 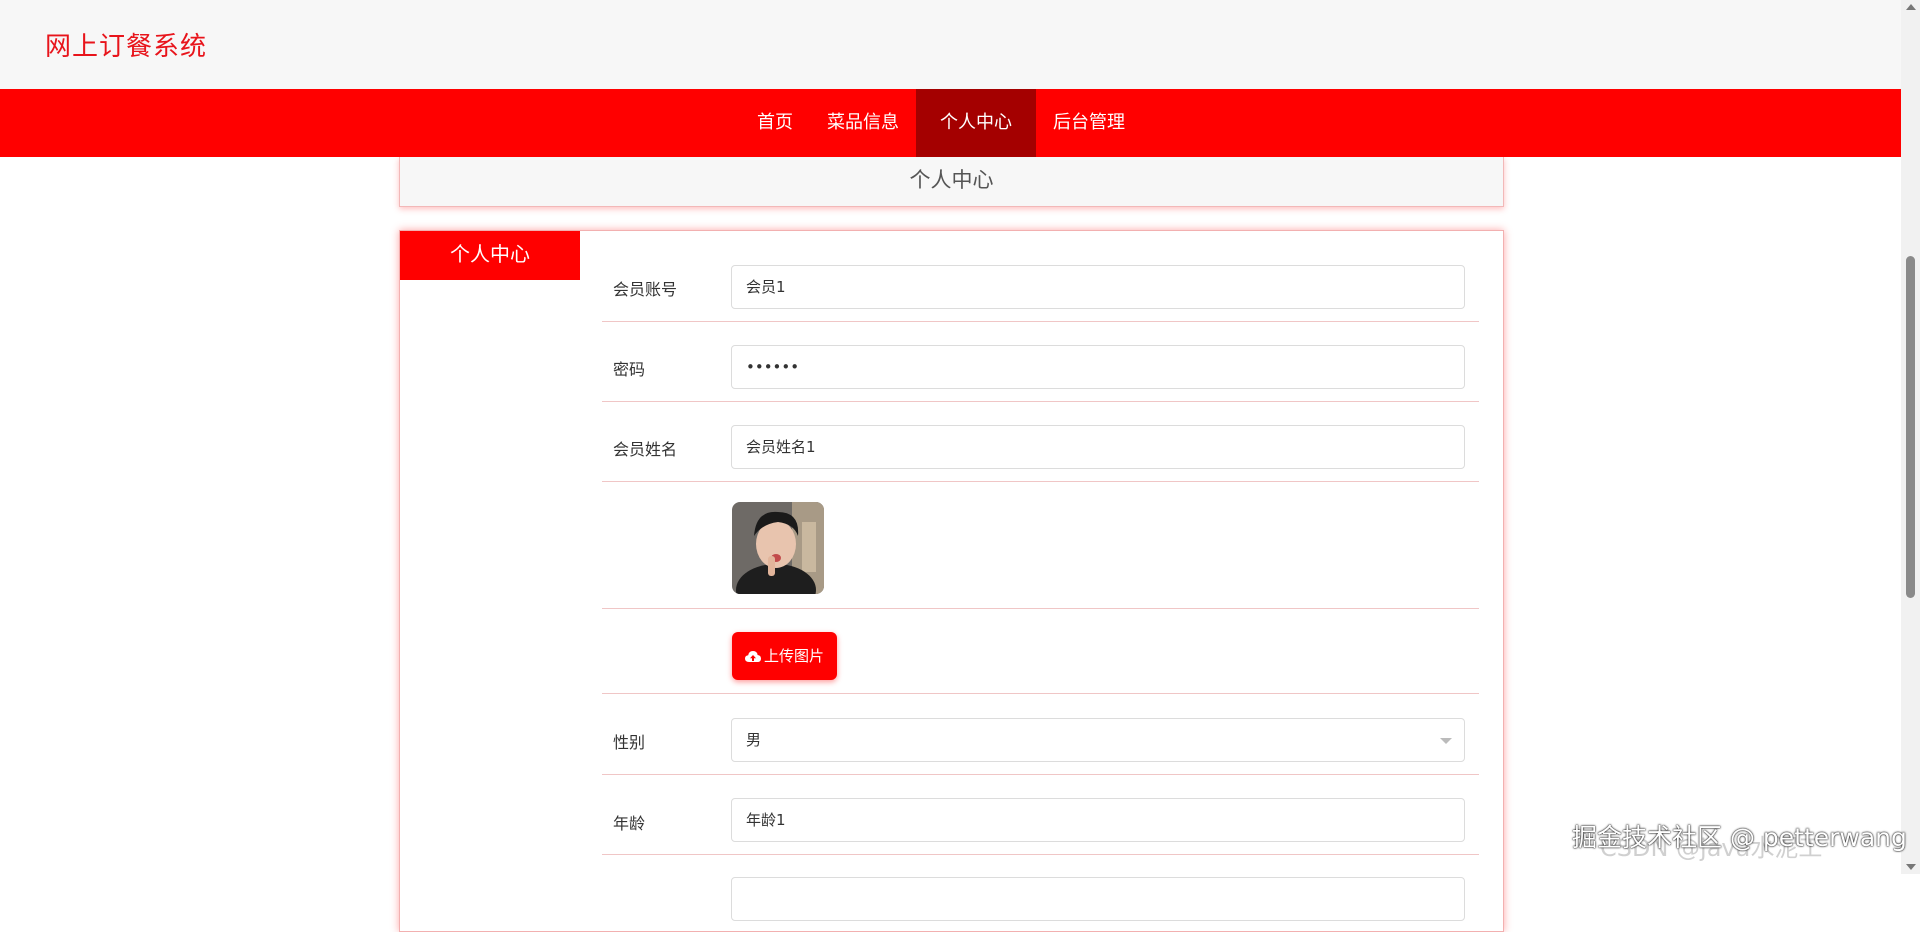 I want to click on chevron-down-icon, so click(x=1446, y=741).